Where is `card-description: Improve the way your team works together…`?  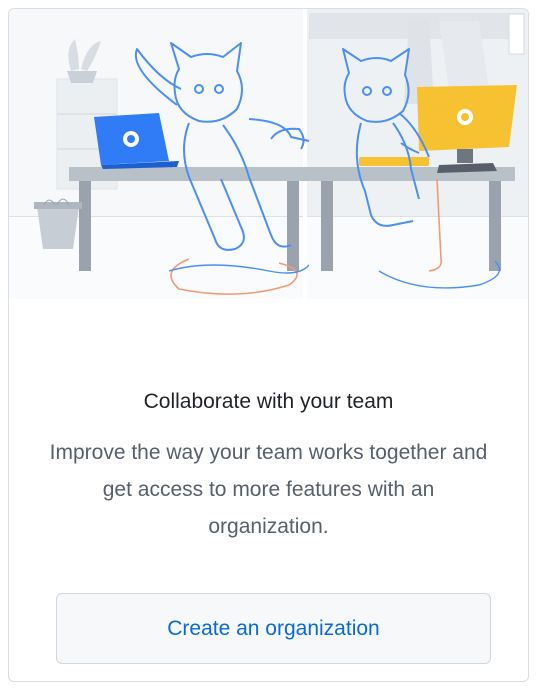
card-description: Improve the way your team works together… is located at coordinates (268, 489).